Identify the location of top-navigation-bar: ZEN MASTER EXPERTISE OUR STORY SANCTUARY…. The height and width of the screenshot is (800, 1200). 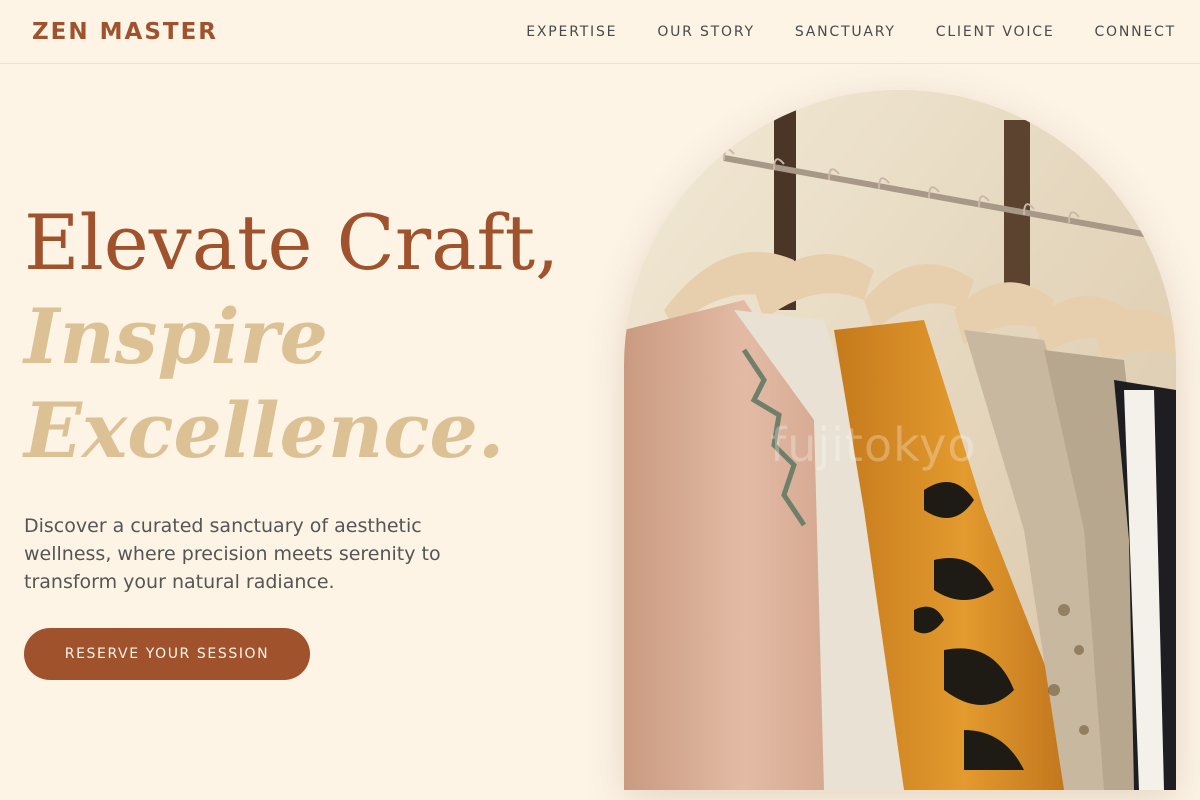
(600, 32).